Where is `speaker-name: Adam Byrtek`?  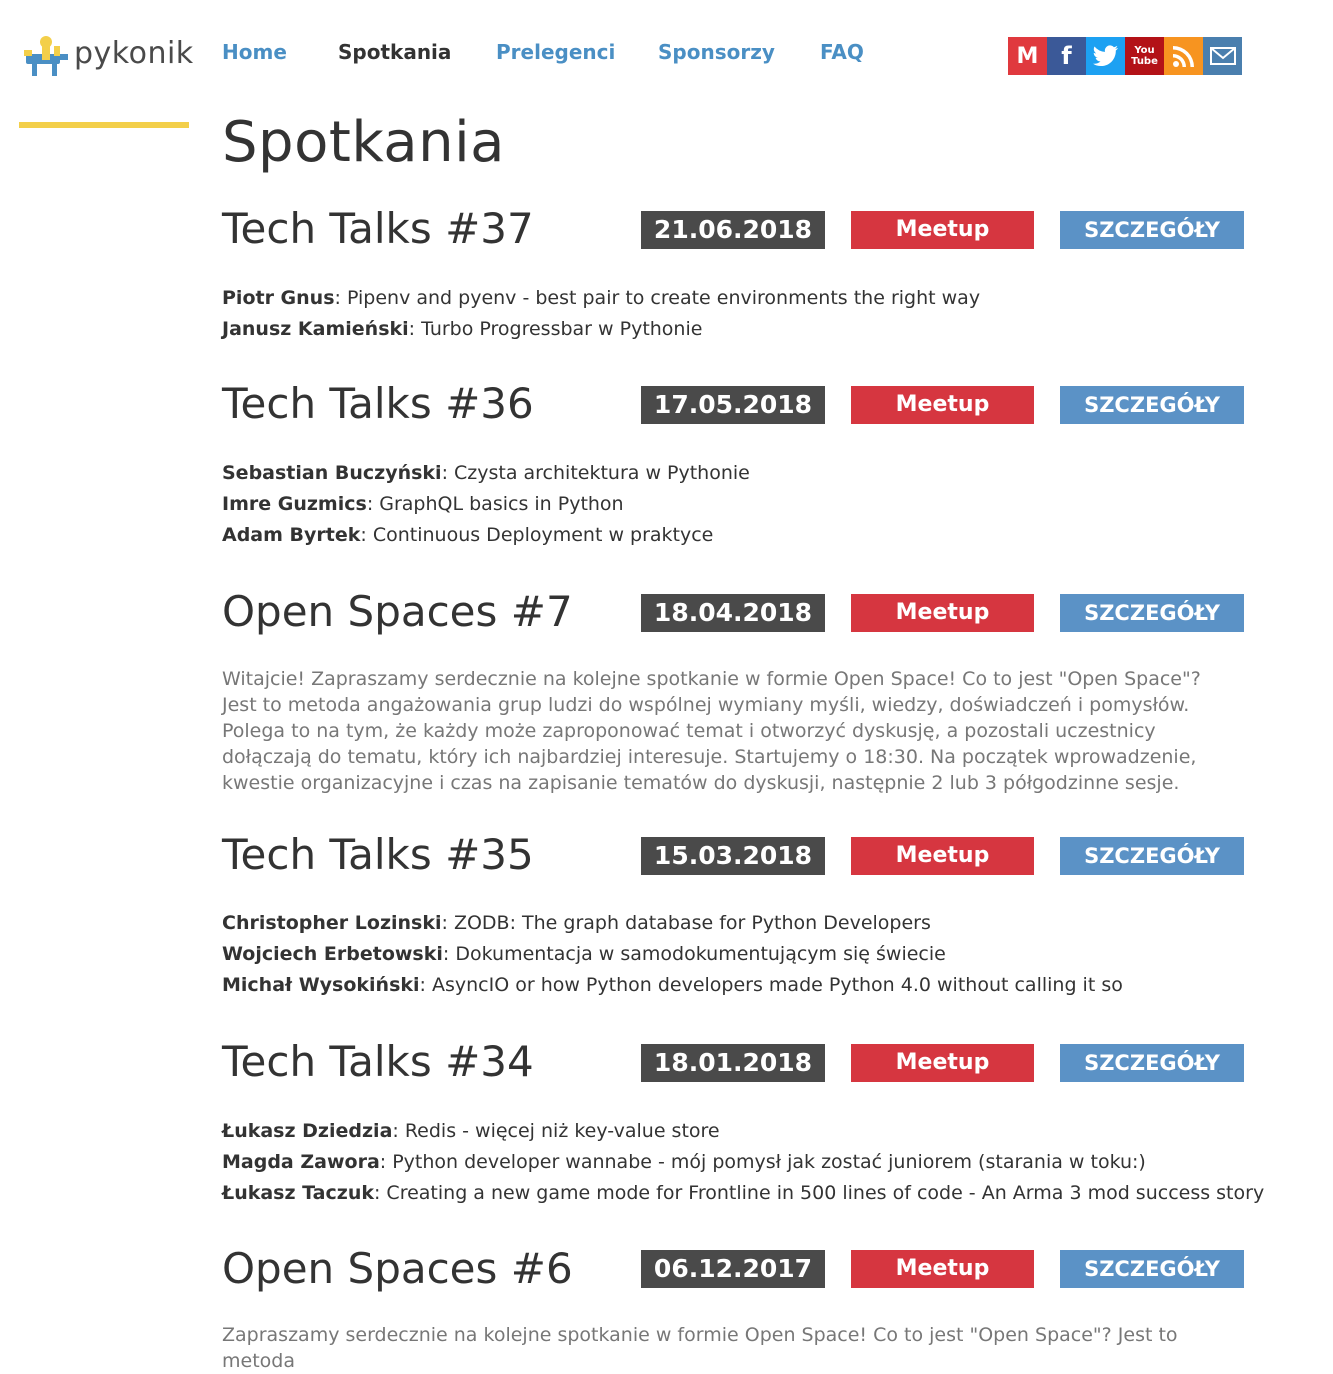
speaker-name: Adam Byrtek is located at coordinates (291, 535).